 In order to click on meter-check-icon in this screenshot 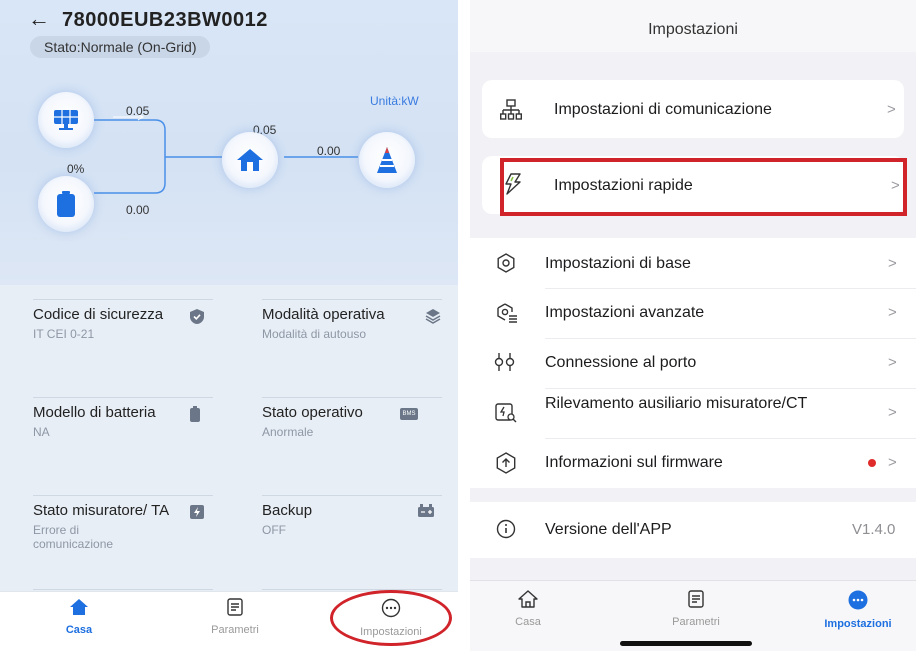, I will do `click(506, 415)`.